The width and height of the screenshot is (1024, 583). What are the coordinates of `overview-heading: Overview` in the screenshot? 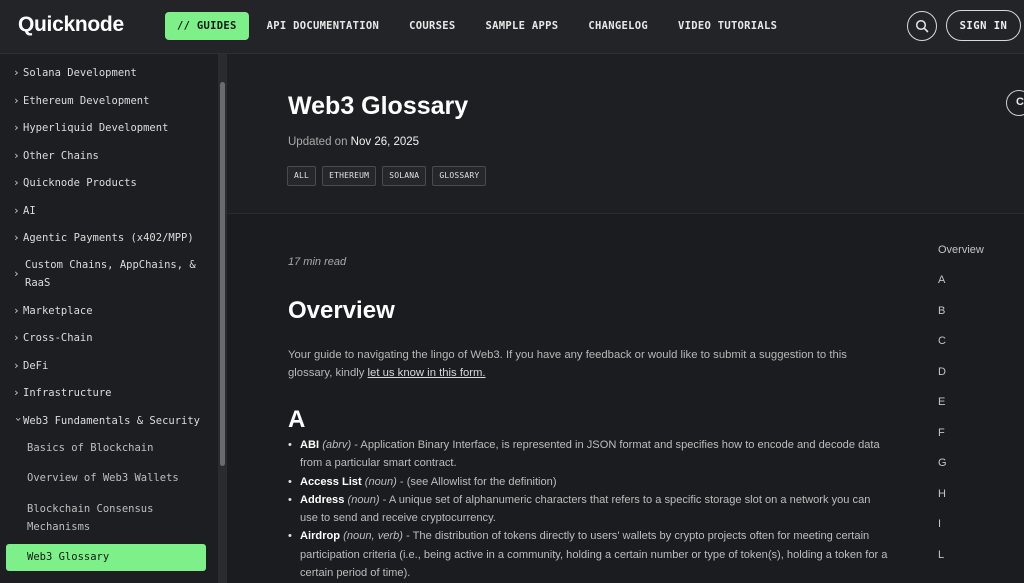 It's located at (341, 310).